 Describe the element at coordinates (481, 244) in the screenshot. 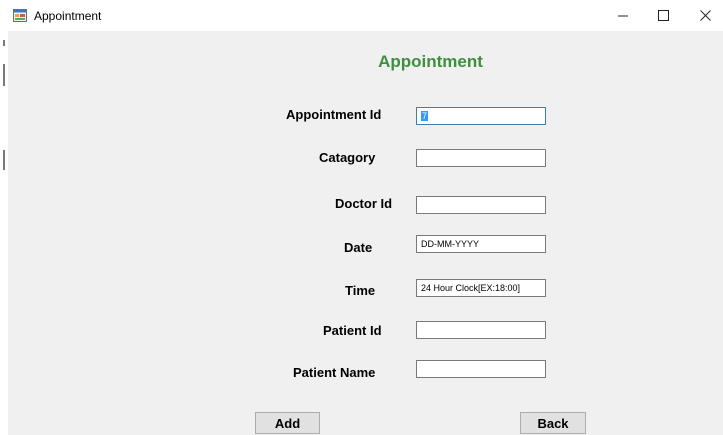

I see `date-input: DD-MM-YYYY` at that location.